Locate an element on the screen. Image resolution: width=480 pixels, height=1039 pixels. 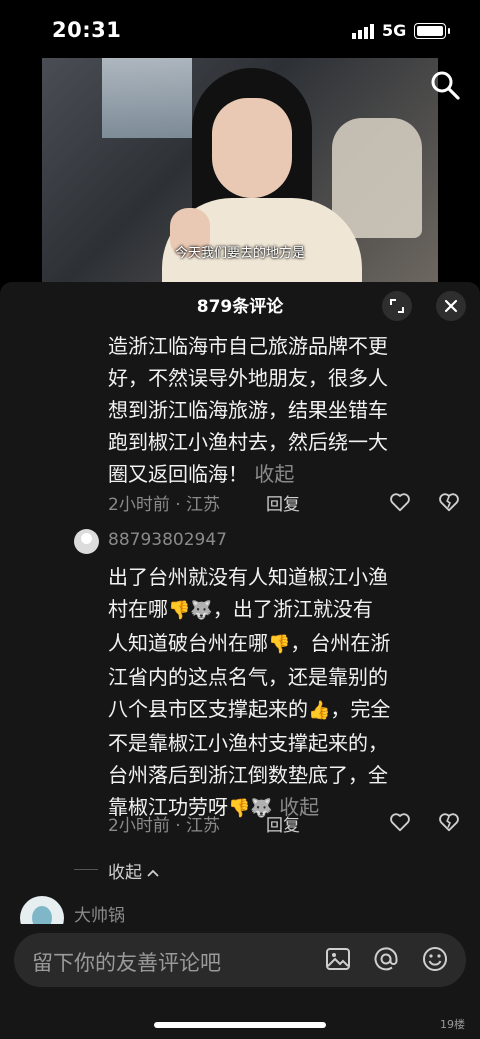
comment-line: ，出了浙江就没有 is located at coordinates (292, 609).